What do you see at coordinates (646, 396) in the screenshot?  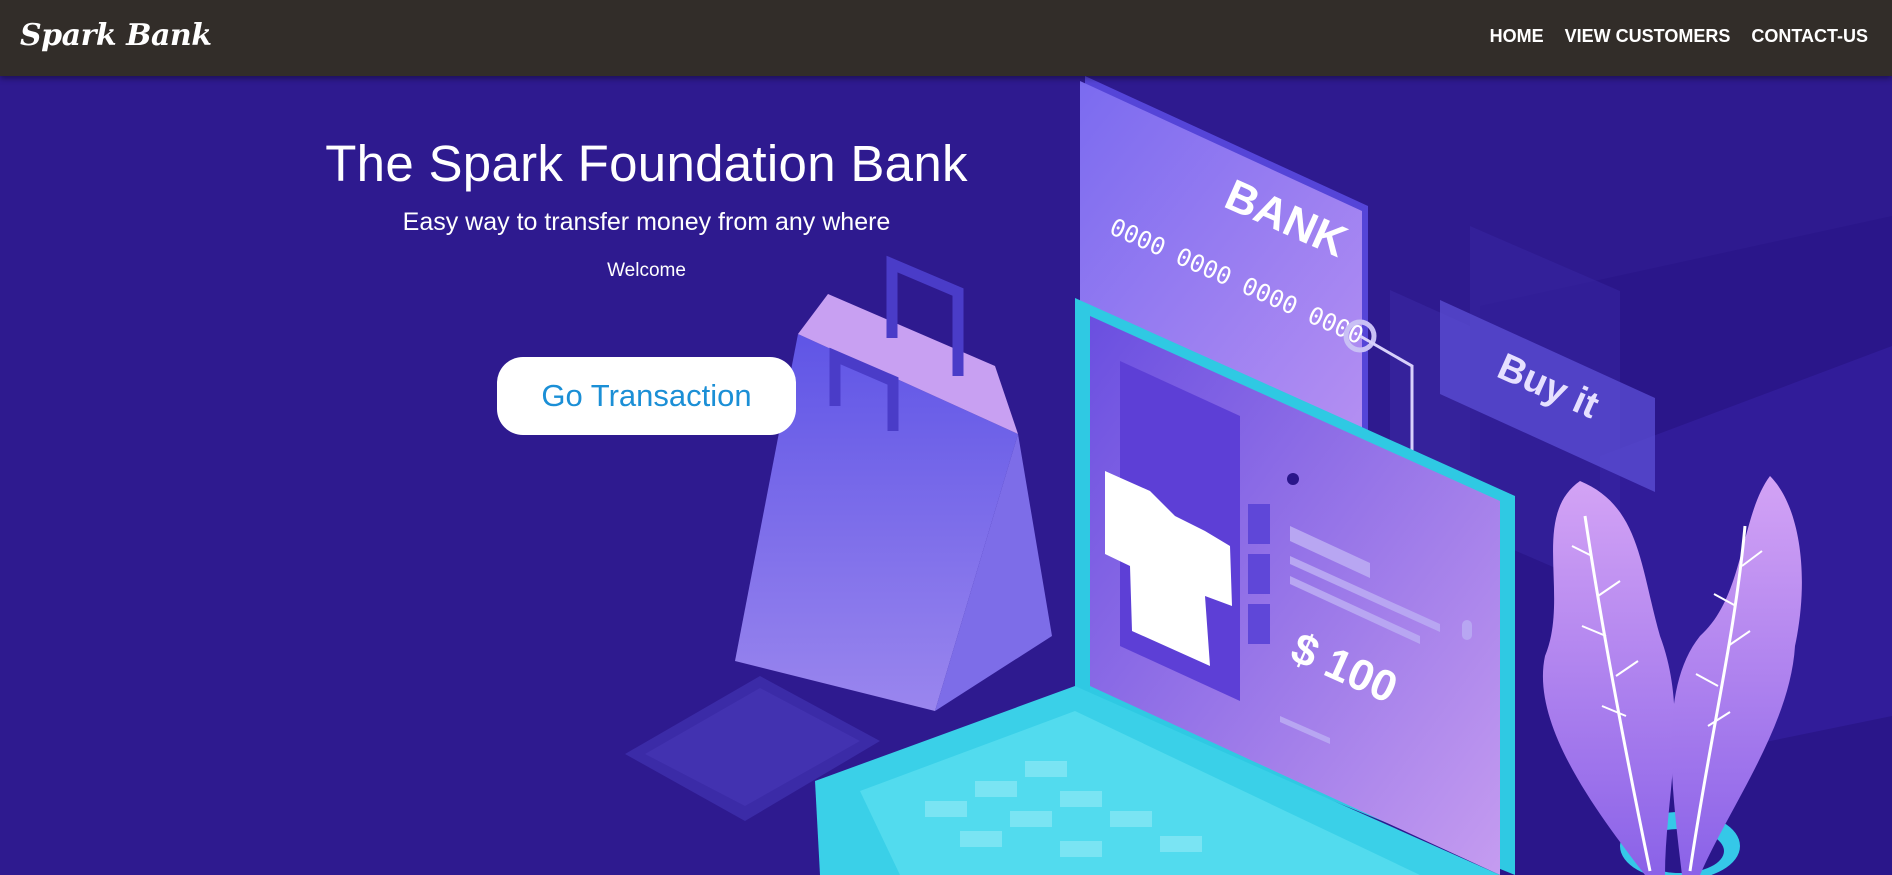 I see `go-transaction-button: Go Transaction` at bounding box center [646, 396].